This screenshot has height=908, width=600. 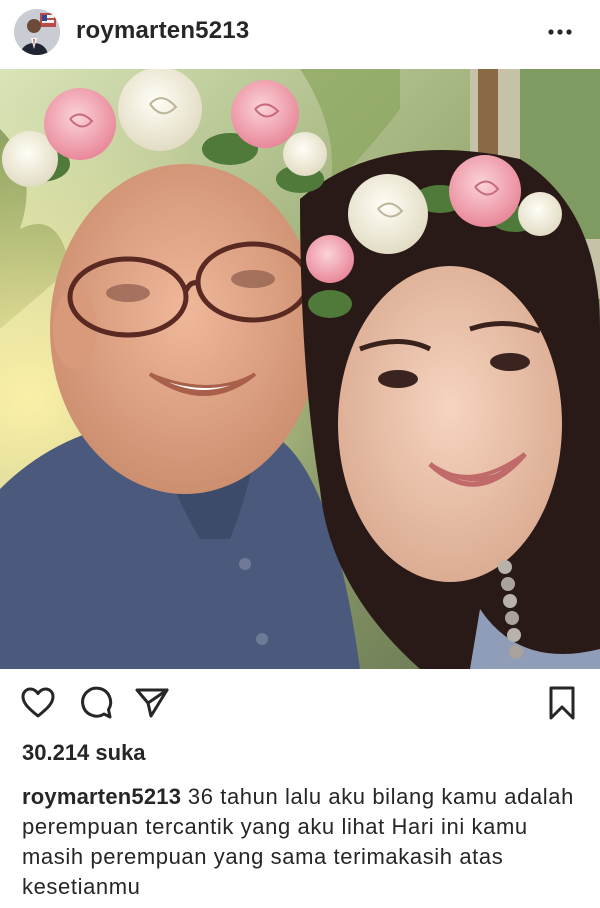 What do you see at coordinates (162, 31) in the screenshot?
I see `post-username: roymarten5213` at bounding box center [162, 31].